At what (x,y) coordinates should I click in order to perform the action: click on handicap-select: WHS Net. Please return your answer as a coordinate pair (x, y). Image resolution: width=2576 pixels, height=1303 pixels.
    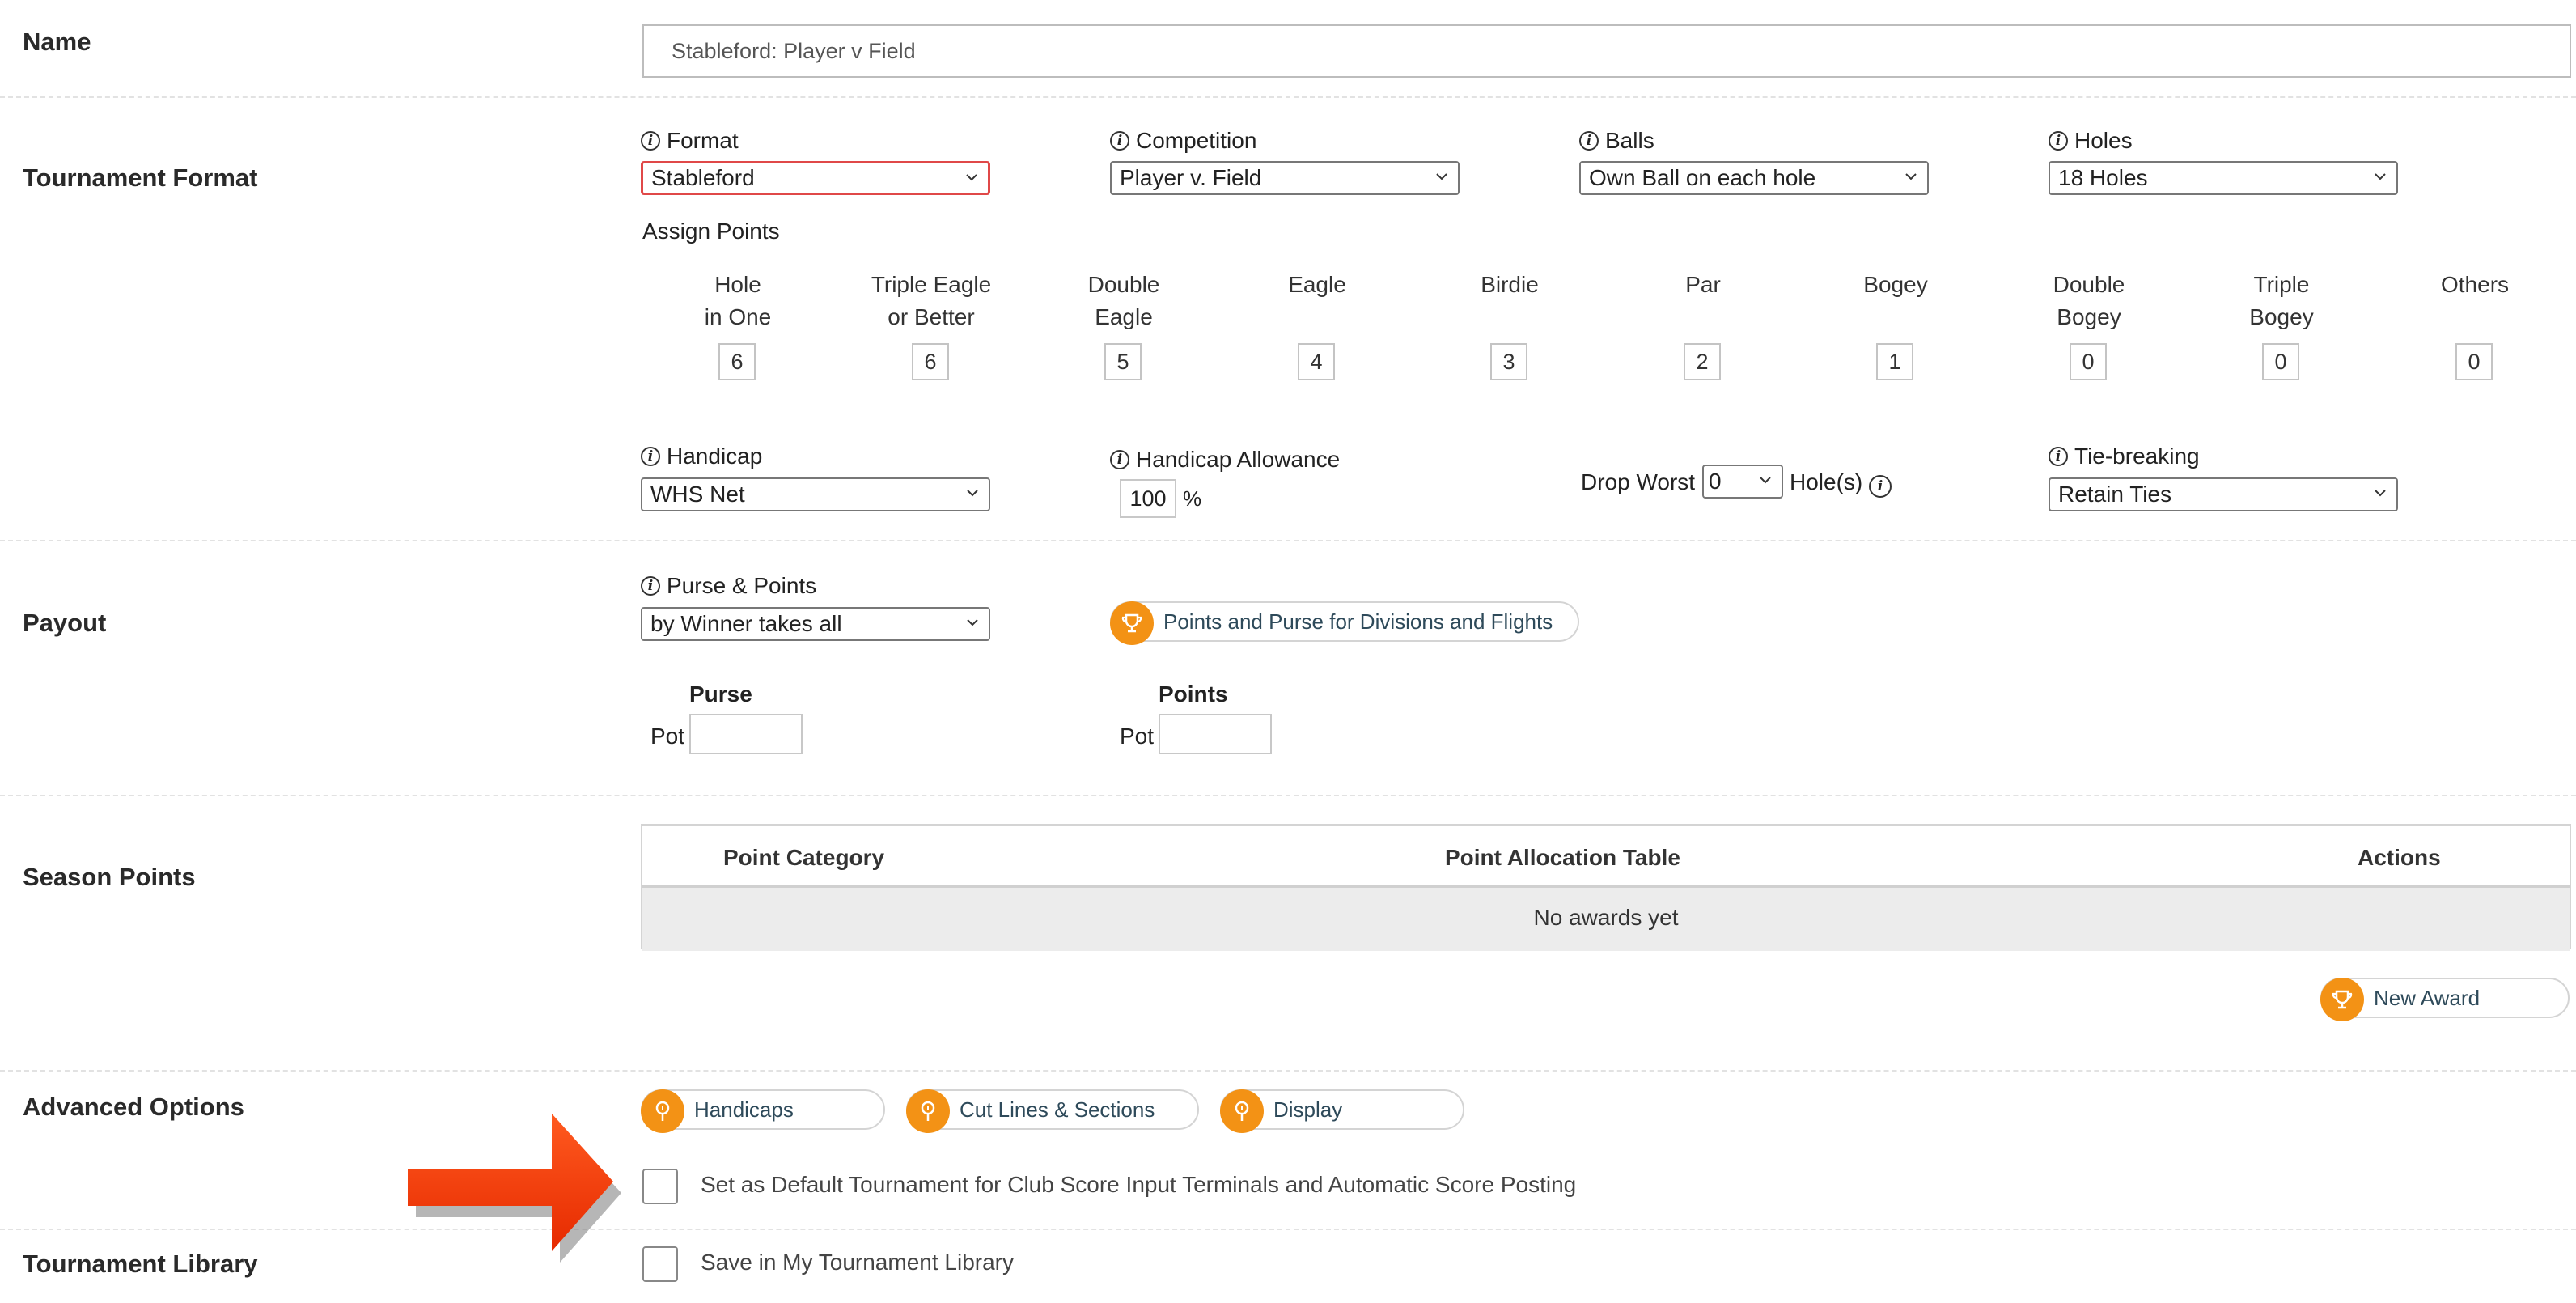
    Looking at the image, I should click on (815, 494).